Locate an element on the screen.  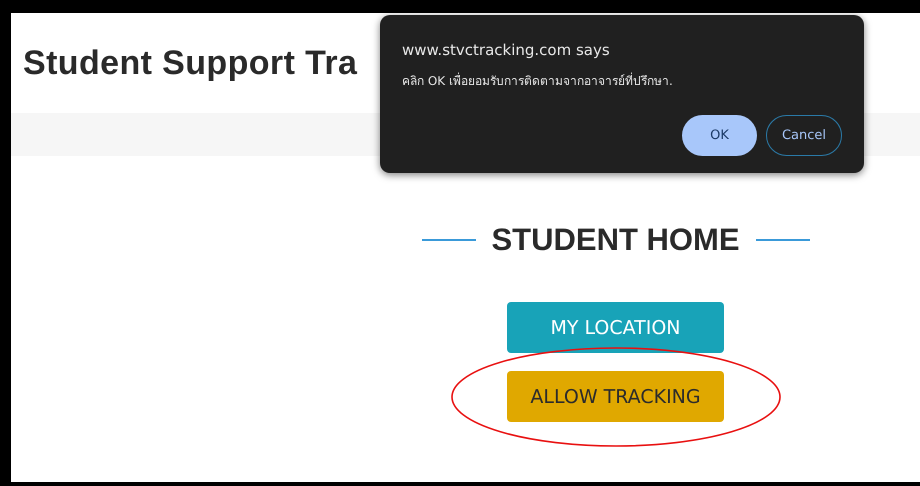
section-heading: STUDENT HOME is located at coordinates (616, 240).